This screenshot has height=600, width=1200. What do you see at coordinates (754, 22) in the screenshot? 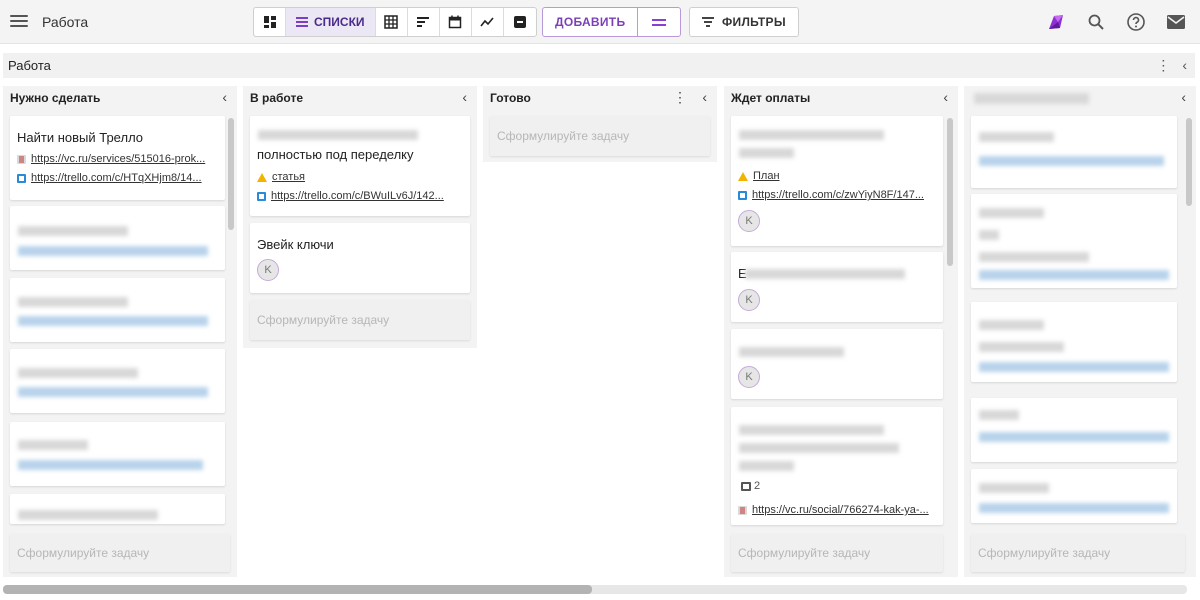
I see `filters-label: ФИЛЬТРЫ` at bounding box center [754, 22].